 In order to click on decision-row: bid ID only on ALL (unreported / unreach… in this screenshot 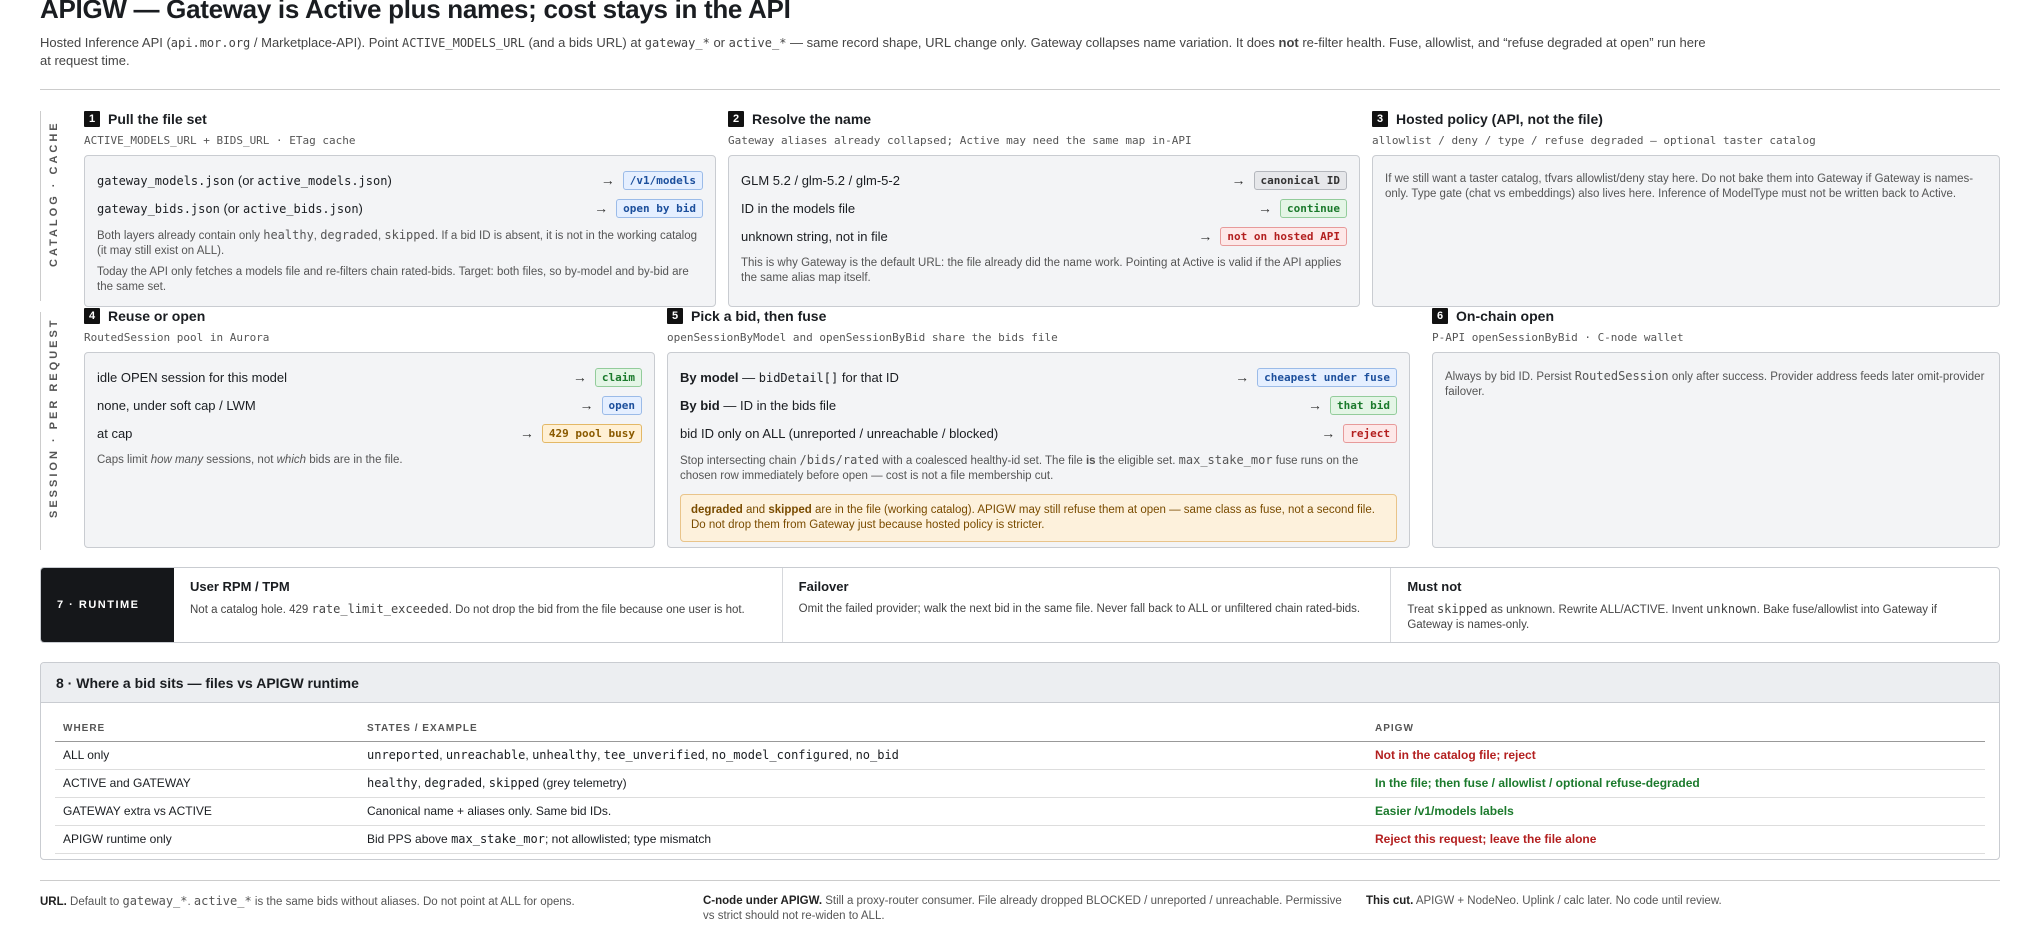, I will do `click(1038, 433)`.